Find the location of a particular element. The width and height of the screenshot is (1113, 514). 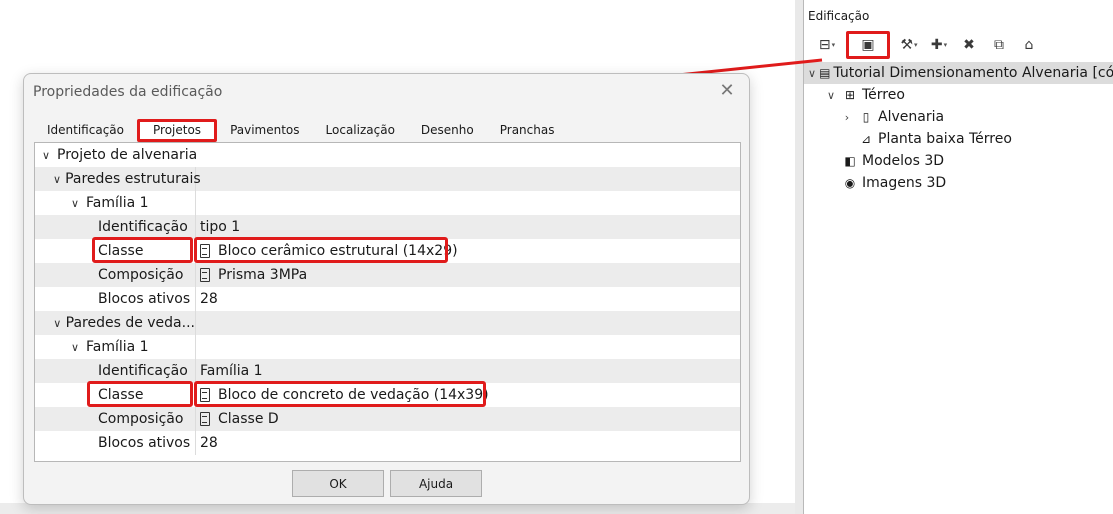

table-row: Classe Bloco cerâmico estrutural (14x29) is located at coordinates (387, 251).